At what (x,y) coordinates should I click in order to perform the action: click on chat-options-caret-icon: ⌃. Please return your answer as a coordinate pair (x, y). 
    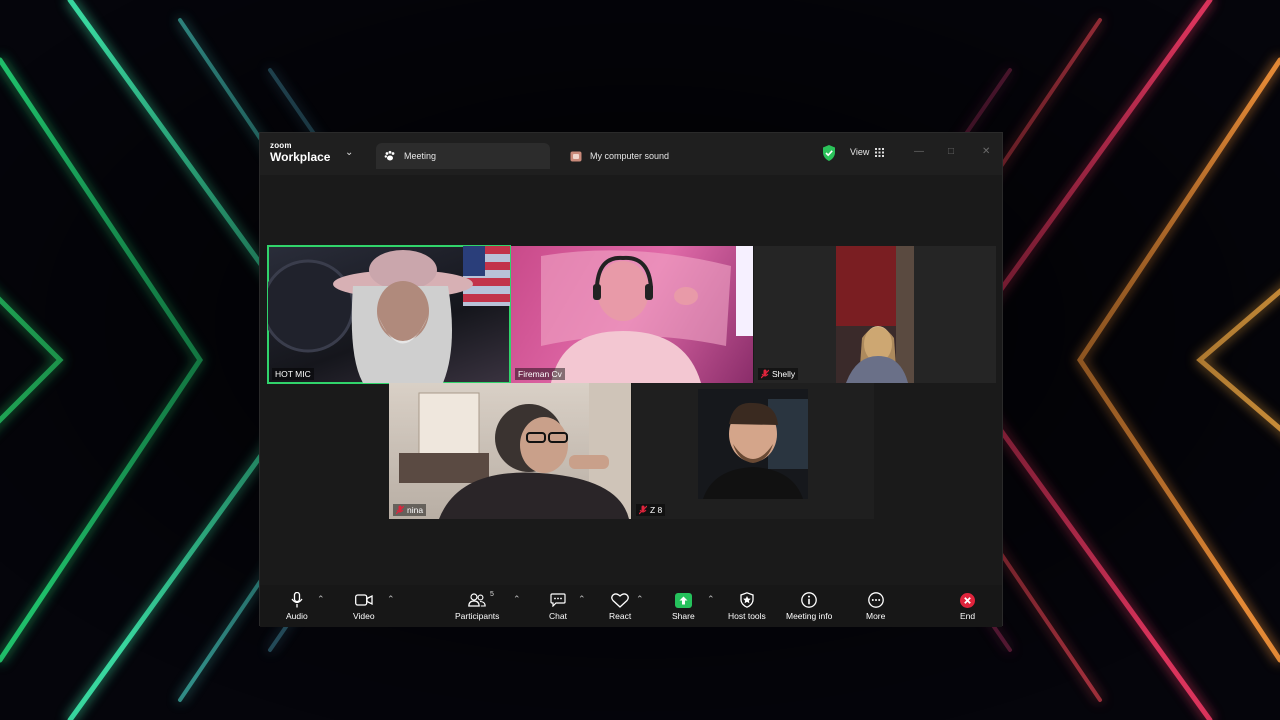
    Looking at the image, I should click on (582, 599).